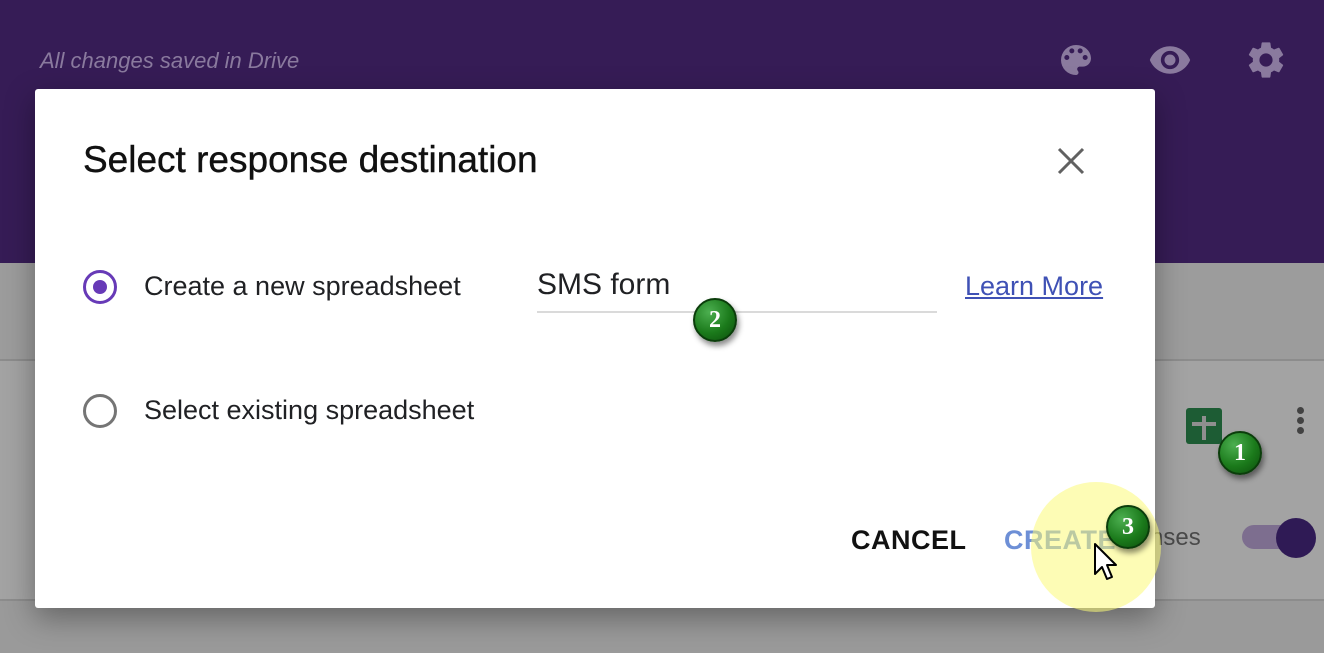 The height and width of the screenshot is (653, 1324). What do you see at coordinates (100, 411) in the screenshot?
I see `radio-select-existing` at bounding box center [100, 411].